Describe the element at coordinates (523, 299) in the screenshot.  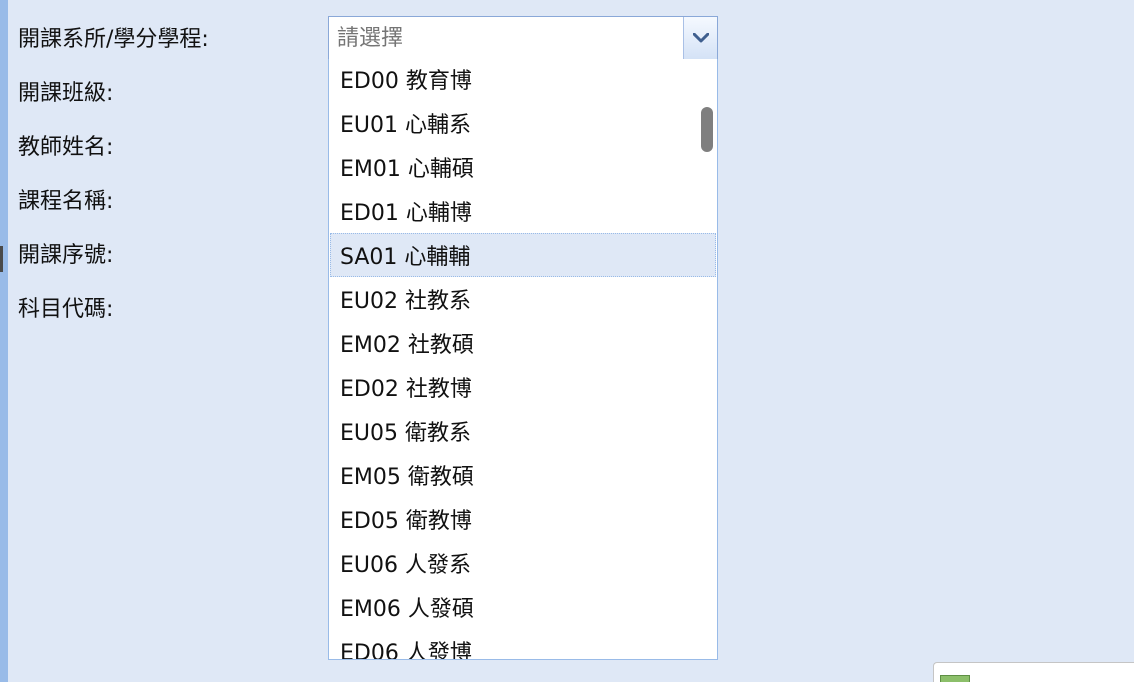
I see `option-EU02: EU02 社教系` at that location.